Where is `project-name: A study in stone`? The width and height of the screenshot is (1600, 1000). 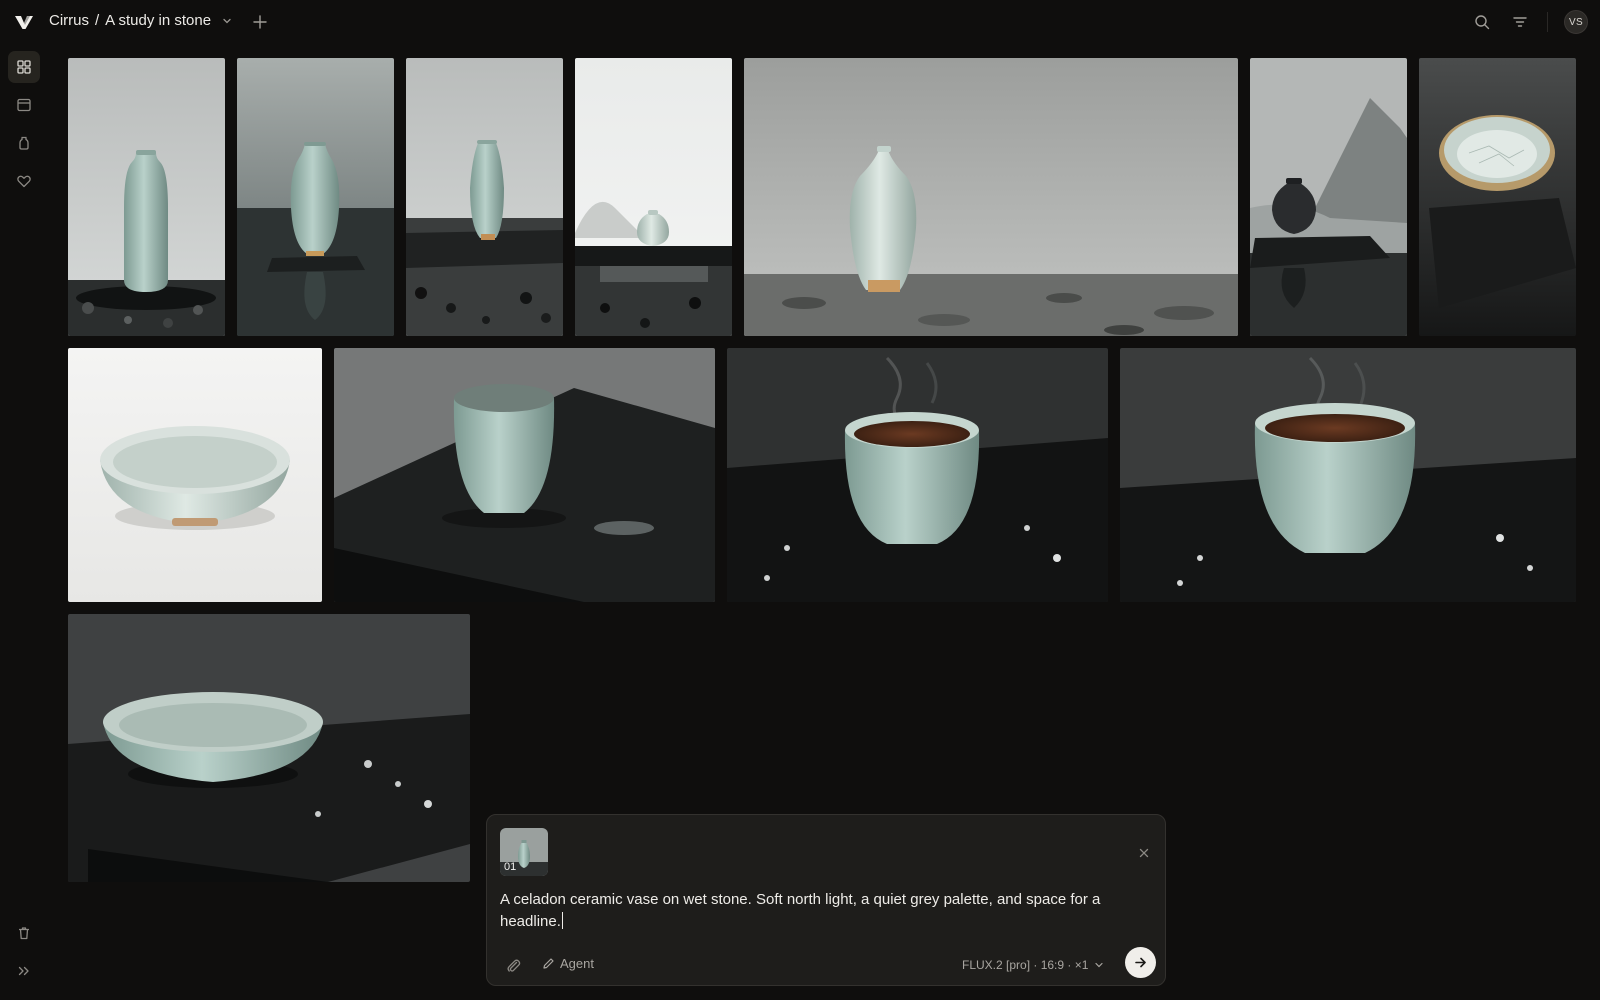 project-name: A study in stone is located at coordinates (158, 20).